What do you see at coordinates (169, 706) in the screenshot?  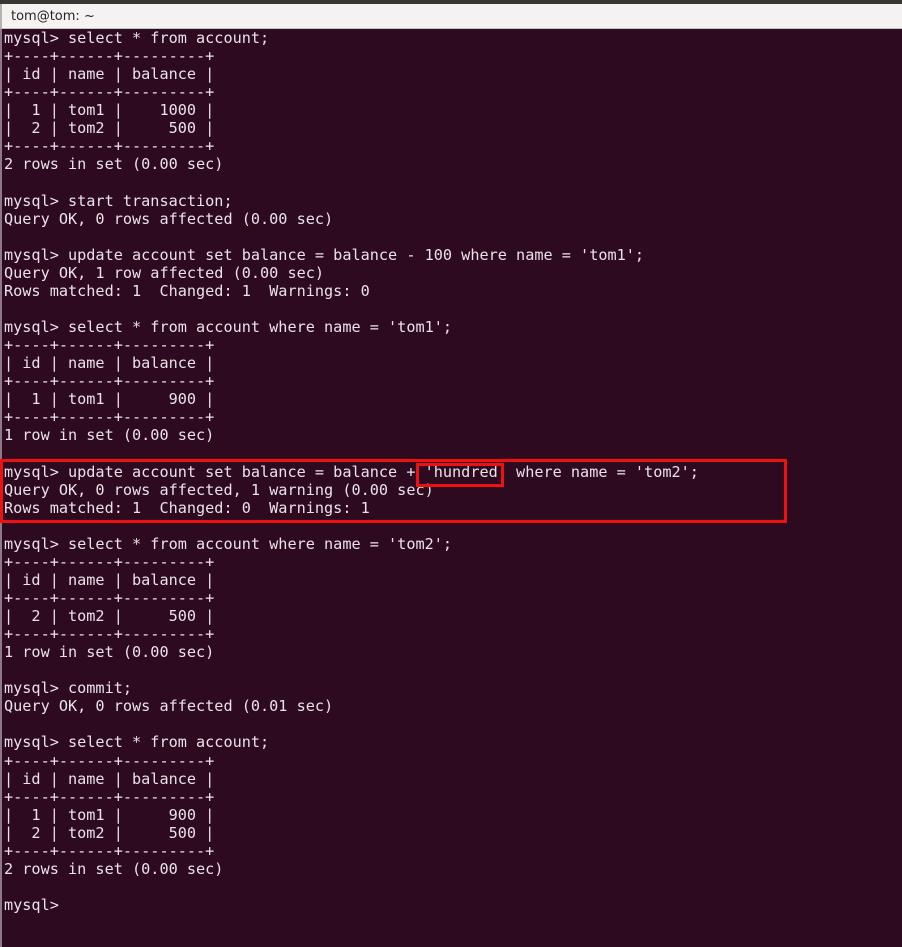 I see `terminal-line: Query OK, 0 rows affected (0.01 sec)` at bounding box center [169, 706].